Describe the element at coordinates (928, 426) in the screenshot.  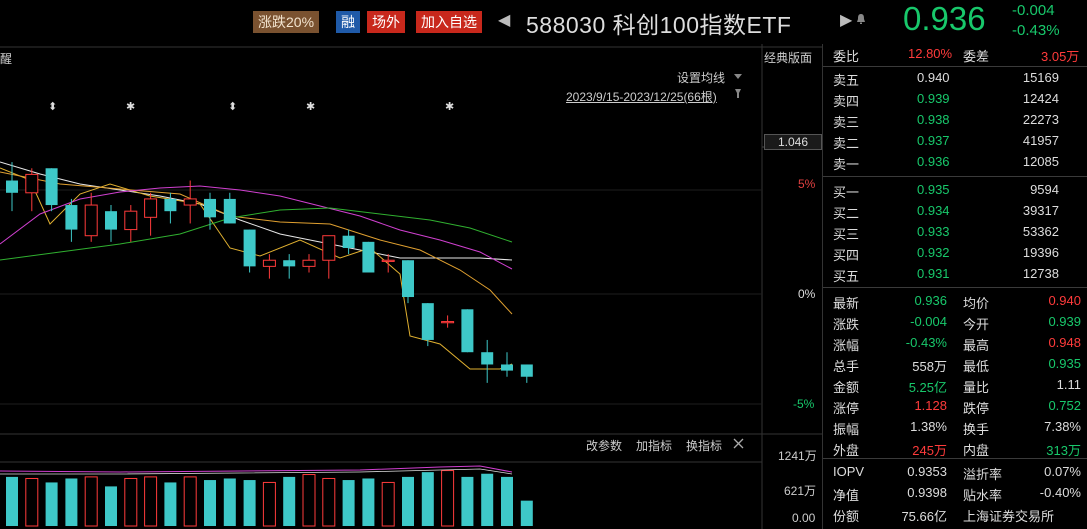
I see `stat-value: 1.38%` at that location.